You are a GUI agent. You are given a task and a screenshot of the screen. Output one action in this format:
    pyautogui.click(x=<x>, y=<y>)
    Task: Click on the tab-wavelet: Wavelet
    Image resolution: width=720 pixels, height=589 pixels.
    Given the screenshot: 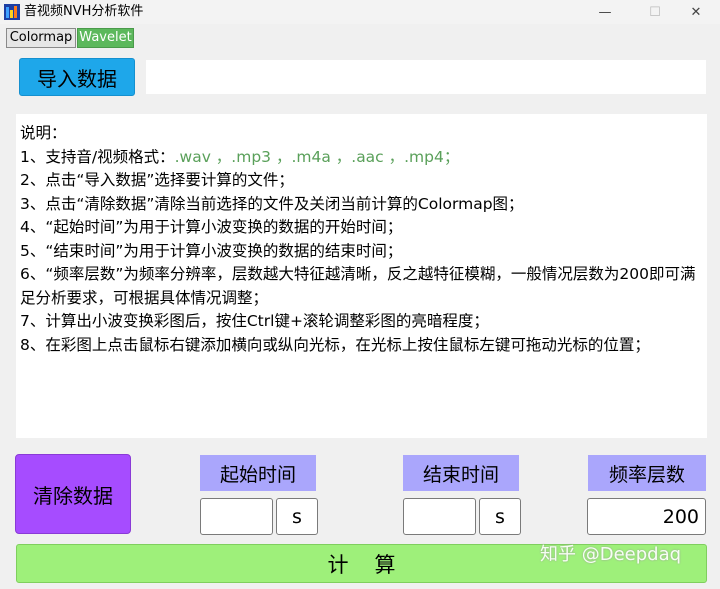 What is the action you would take?
    pyautogui.click(x=105, y=38)
    